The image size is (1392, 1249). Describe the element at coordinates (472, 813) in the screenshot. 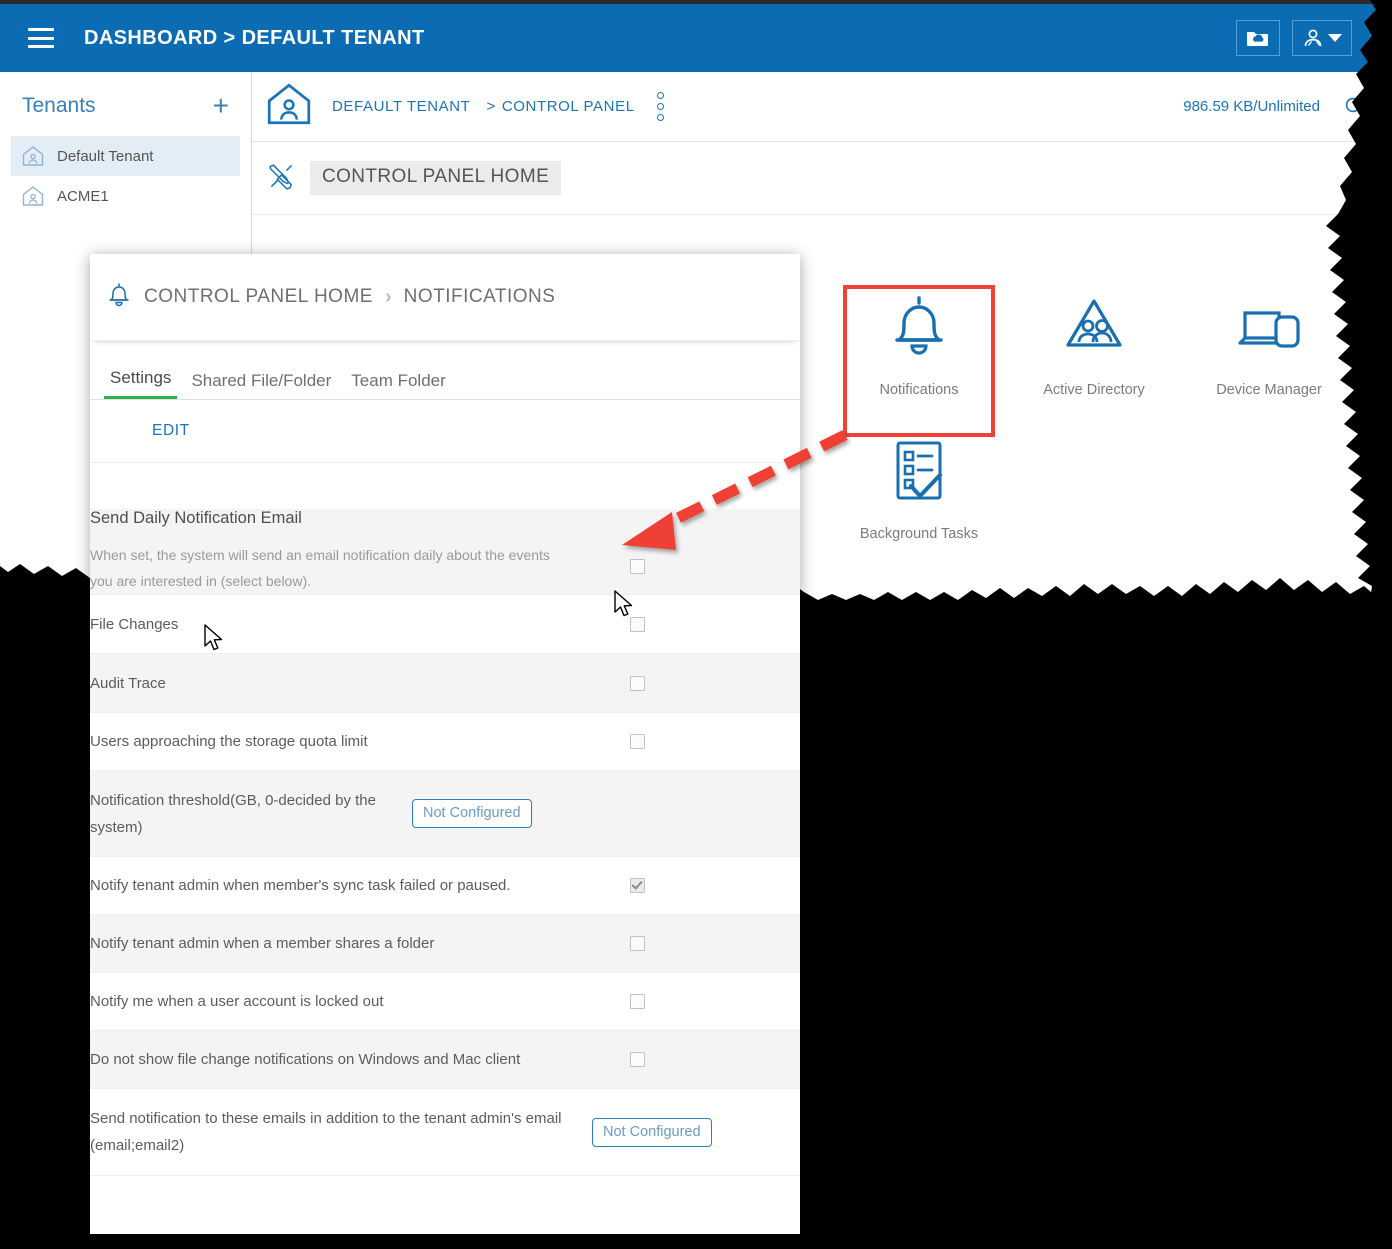

I see `notification-threshold-not-configured-button: Not Configured` at that location.